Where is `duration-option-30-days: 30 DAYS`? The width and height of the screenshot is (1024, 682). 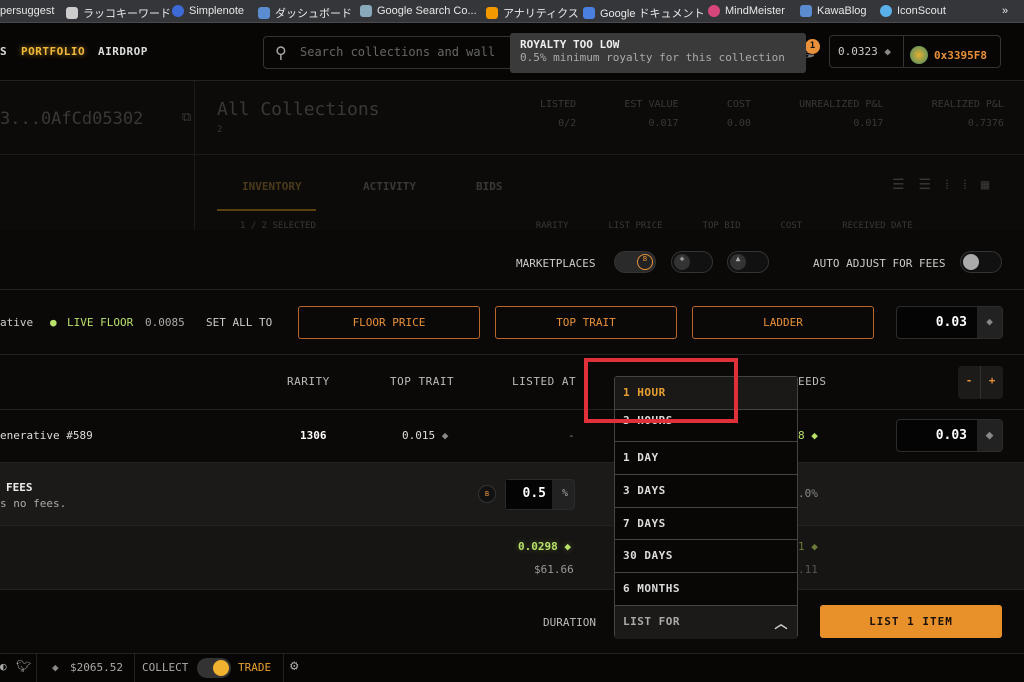 duration-option-30-days: 30 DAYS is located at coordinates (706, 557).